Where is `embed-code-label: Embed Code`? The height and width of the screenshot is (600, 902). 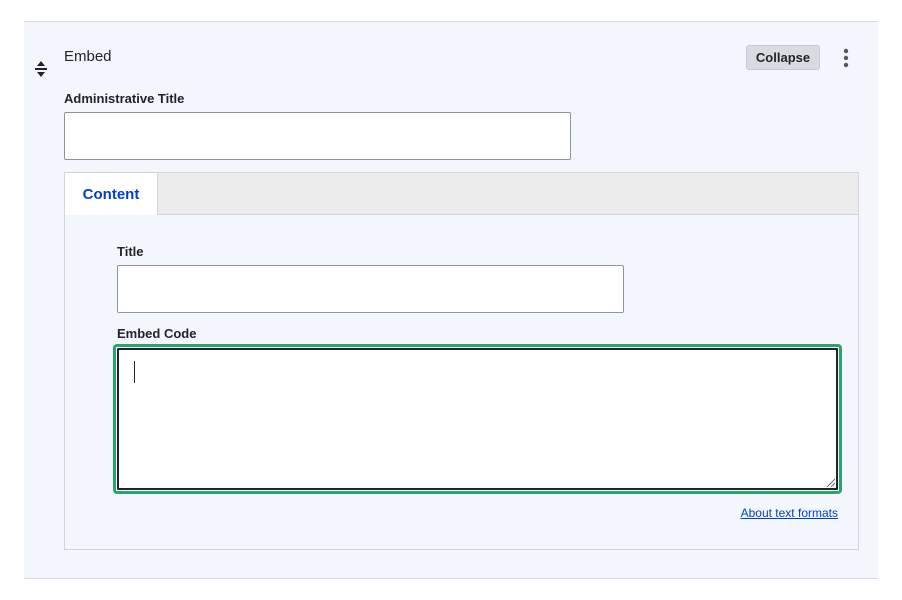 embed-code-label: Embed Code is located at coordinates (157, 333).